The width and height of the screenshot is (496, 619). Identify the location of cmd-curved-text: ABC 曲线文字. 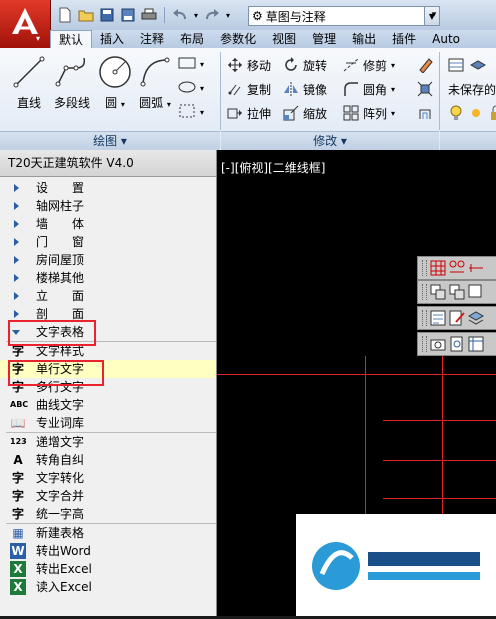
(108, 405).